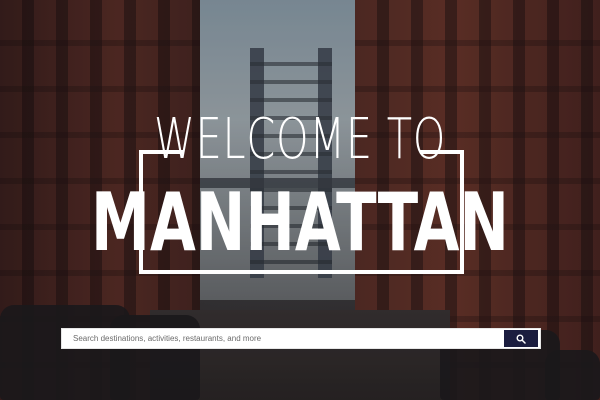 The height and width of the screenshot is (400, 600). What do you see at coordinates (300, 139) in the screenshot?
I see `hero-title-line-1: WELCOME TO` at bounding box center [300, 139].